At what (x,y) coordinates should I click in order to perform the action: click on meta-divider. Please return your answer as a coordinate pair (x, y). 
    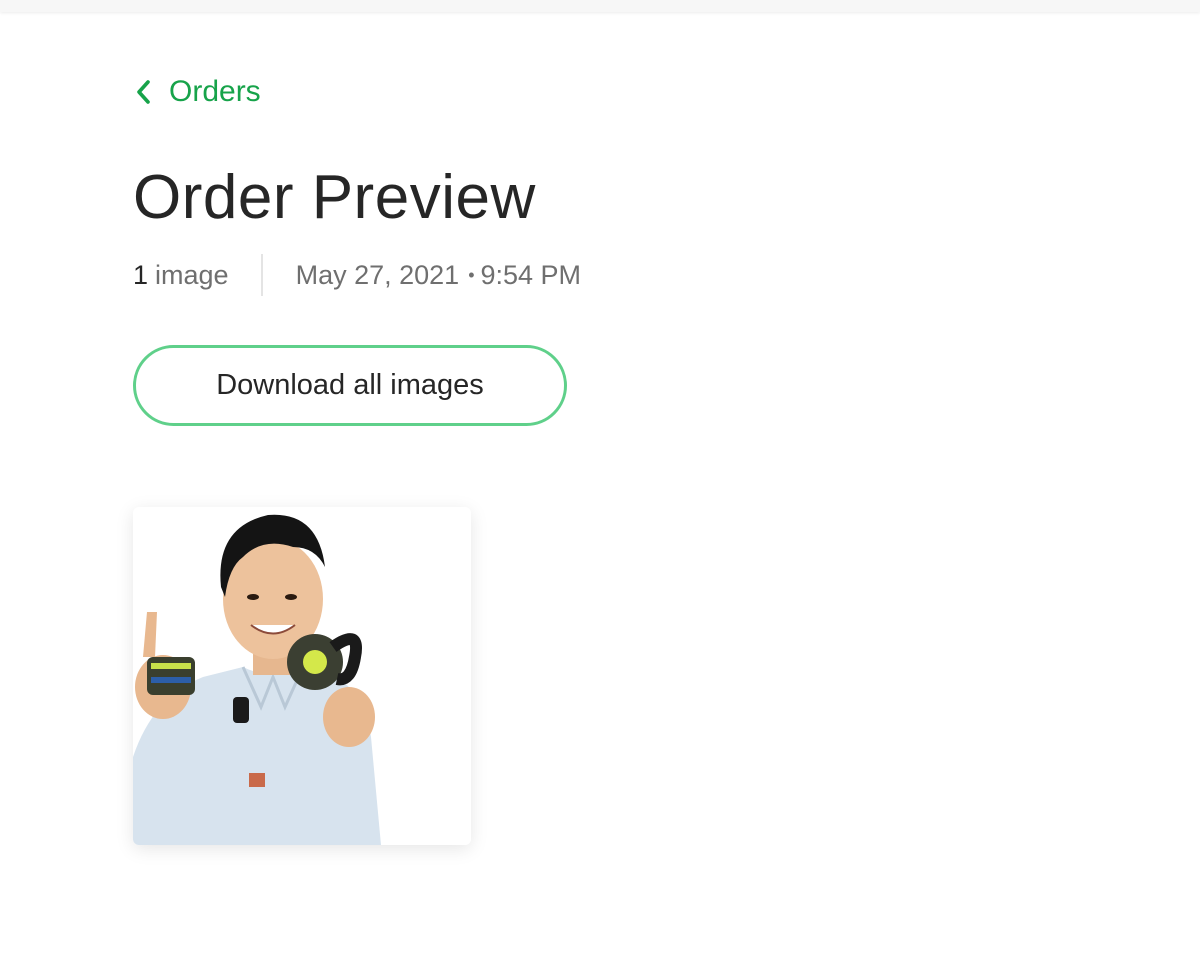
    Looking at the image, I should click on (261, 275).